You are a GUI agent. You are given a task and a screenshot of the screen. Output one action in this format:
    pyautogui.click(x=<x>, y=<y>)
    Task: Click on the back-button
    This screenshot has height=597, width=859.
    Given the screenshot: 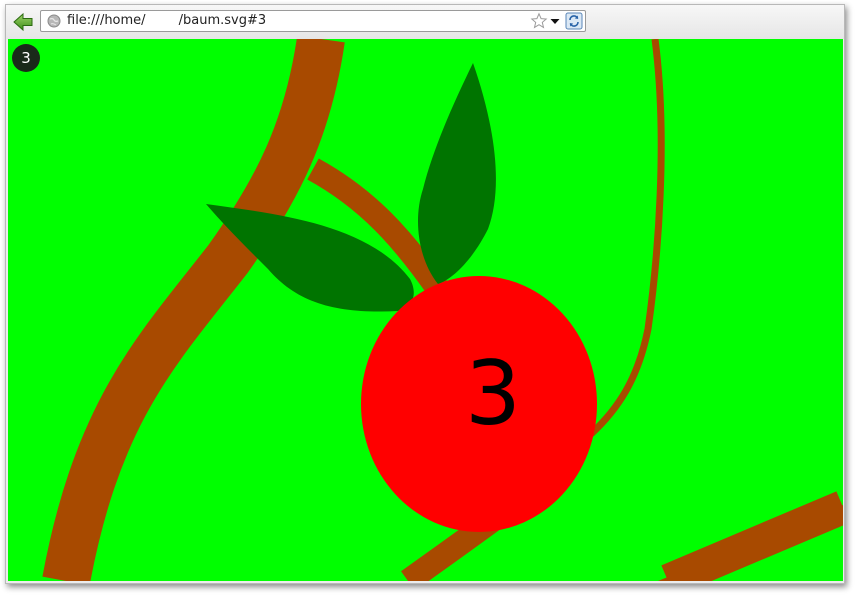 What is the action you would take?
    pyautogui.click(x=23, y=22)
    